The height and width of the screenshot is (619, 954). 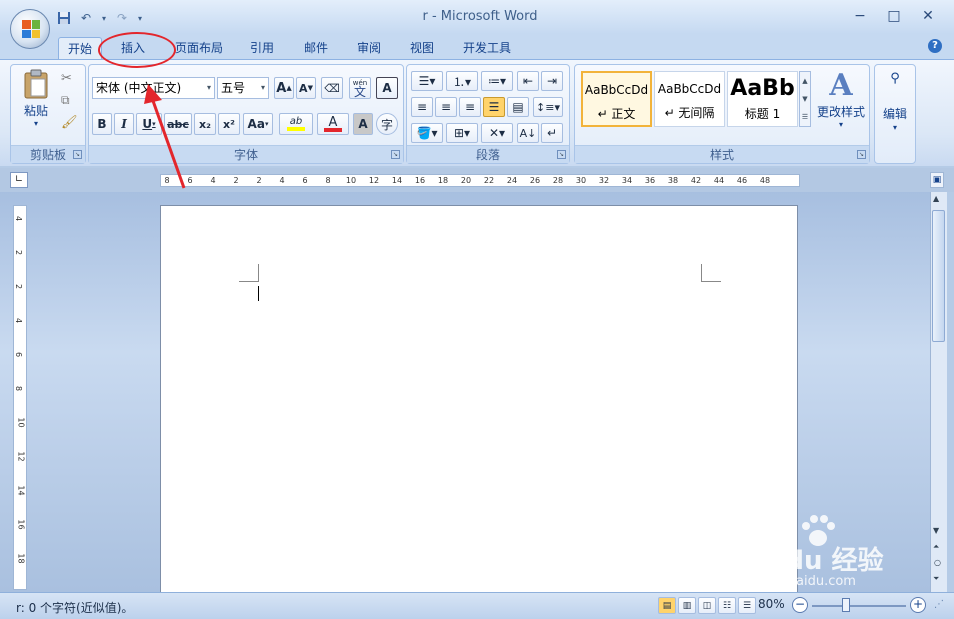 What do you see at coordinates (800, 605) in the screenshot?
I see `zoom-out-icon: −` at bounding box center [800, 605].